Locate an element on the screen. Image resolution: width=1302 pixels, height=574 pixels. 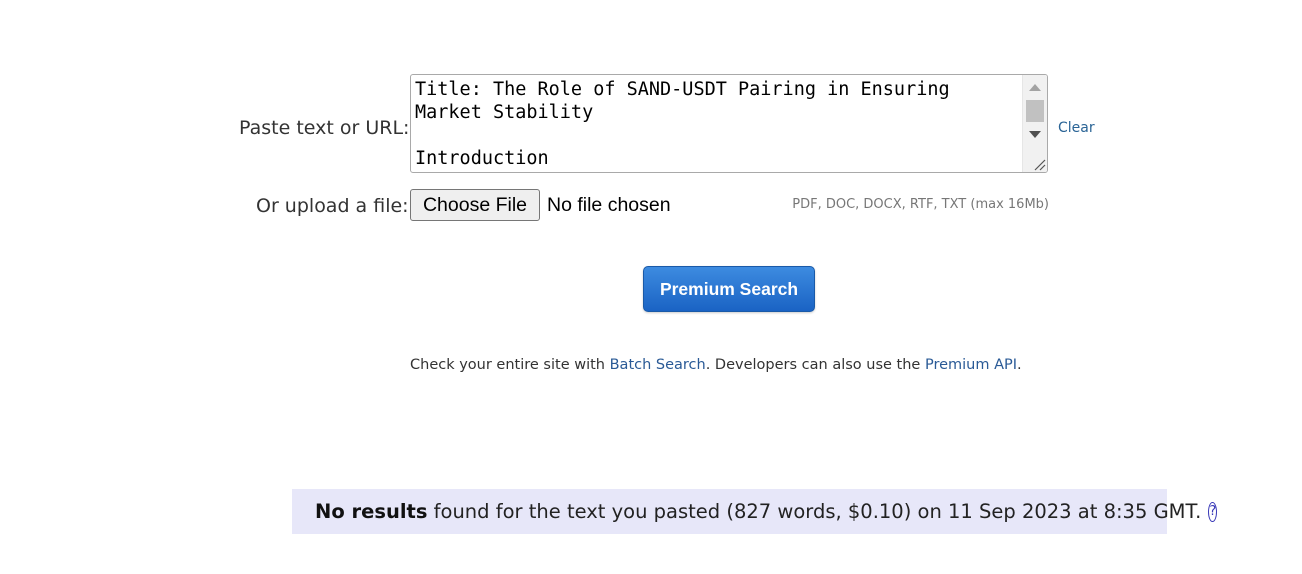
batch-search-link: Batch Search is located at coordinates (658, 365).